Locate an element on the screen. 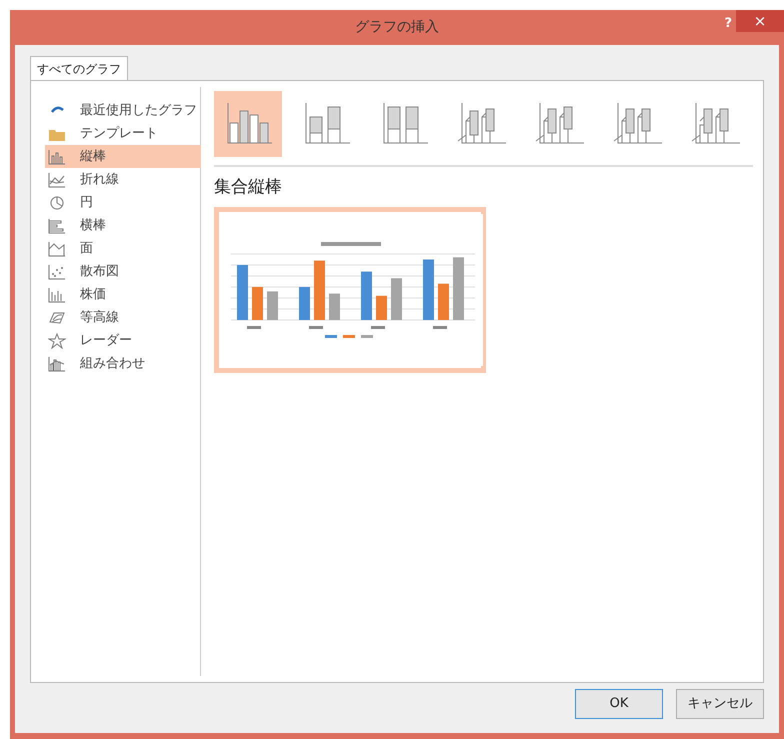  radar-chart-icon is located at coordinates (57, 340).